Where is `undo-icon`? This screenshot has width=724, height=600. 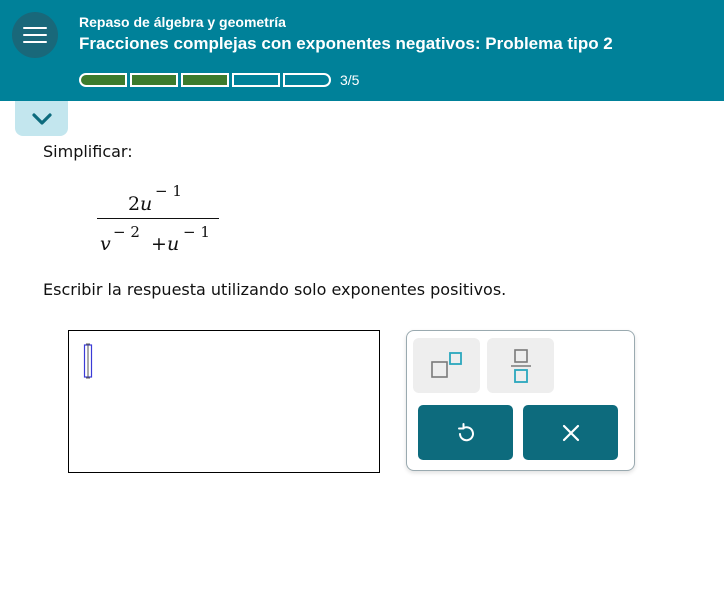
undo-icon is located at coordinates (465, 431).